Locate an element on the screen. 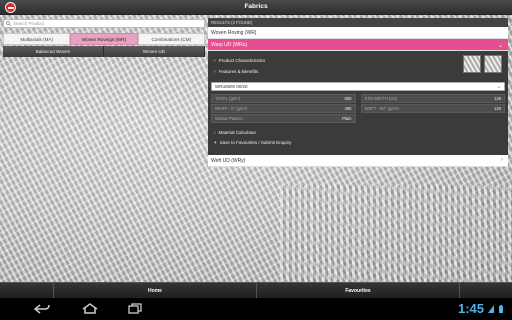 This screenshot has width=512, height=320. property-key: TOTAL (g/m²) is located at coordinates (228, 98).